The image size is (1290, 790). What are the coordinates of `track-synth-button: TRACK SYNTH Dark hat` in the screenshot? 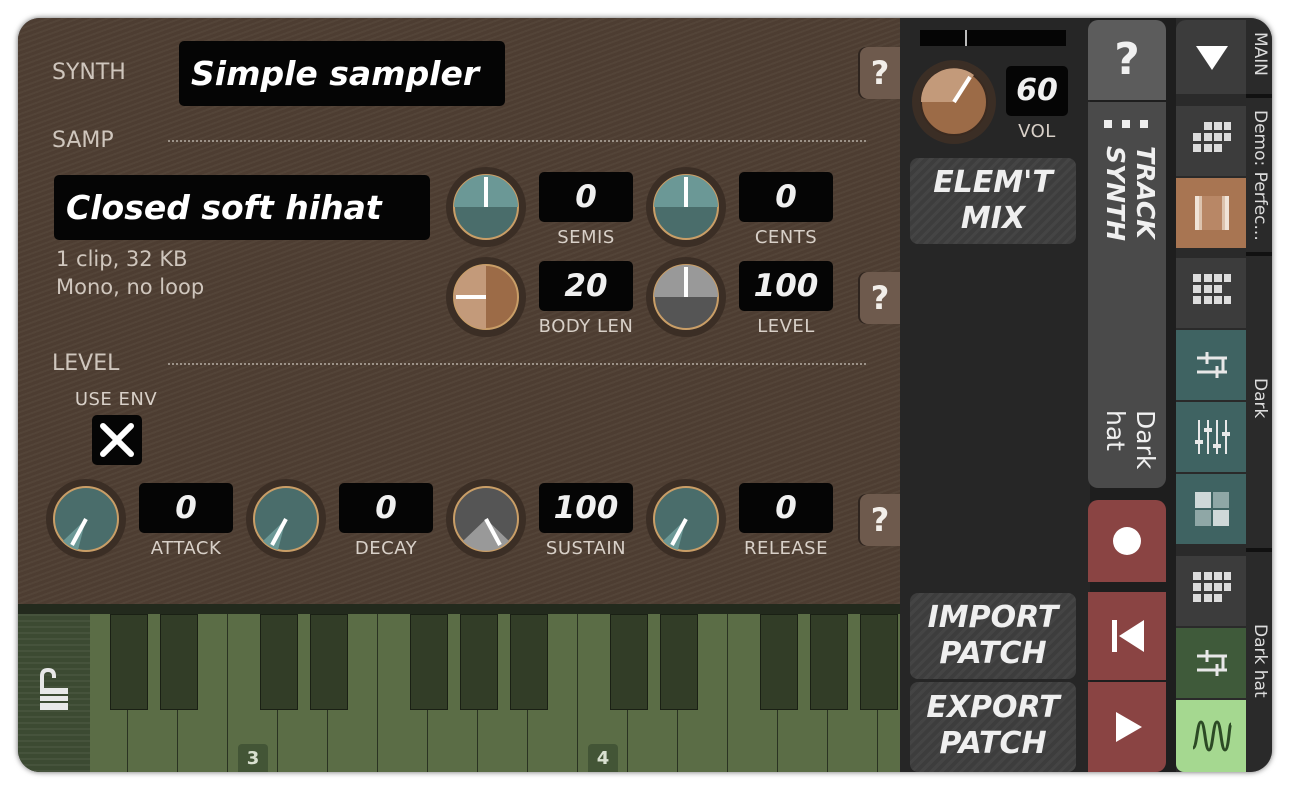 It's located at (1127, 295).